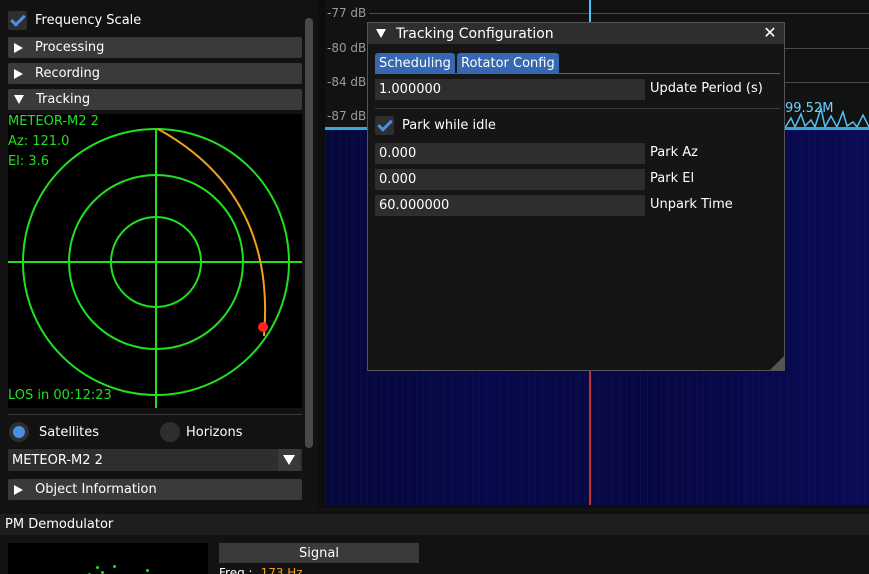 Image resolution: width=869 pixels, height=574 pixels. I want to click on db-label: -87 dB, so click(347, 116).